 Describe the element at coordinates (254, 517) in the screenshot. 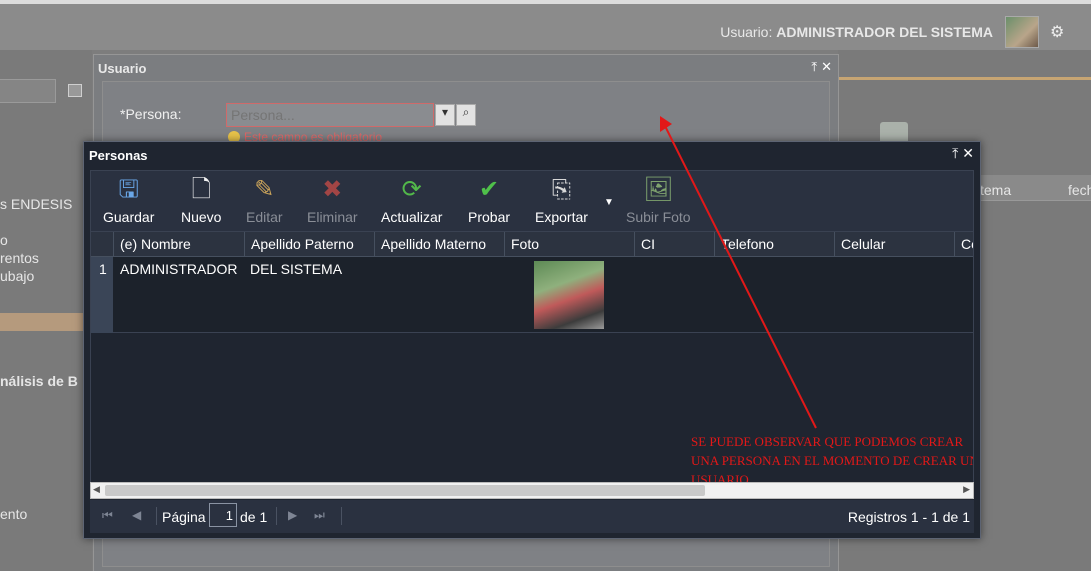

I see `page-total-label: de 1` at that location.